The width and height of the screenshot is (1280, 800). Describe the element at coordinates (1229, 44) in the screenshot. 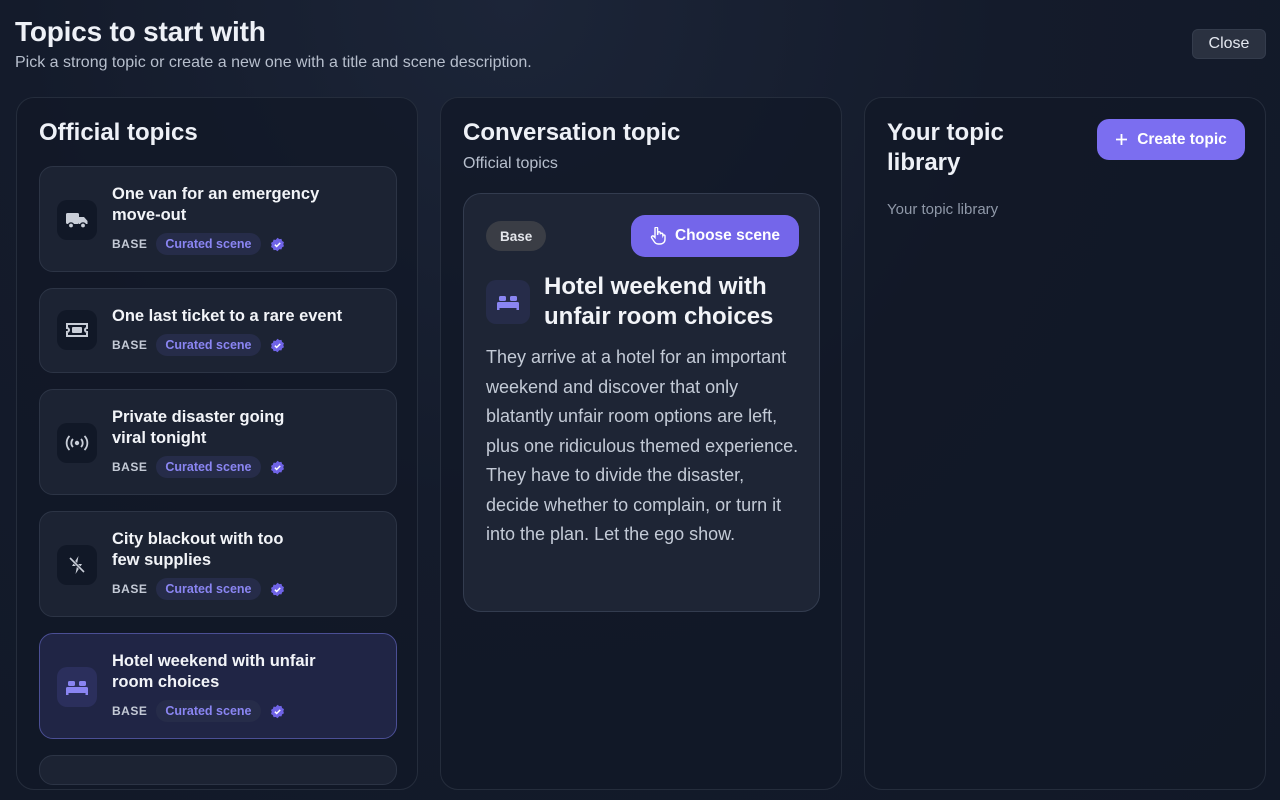

I see `close-button: Close` at that location.